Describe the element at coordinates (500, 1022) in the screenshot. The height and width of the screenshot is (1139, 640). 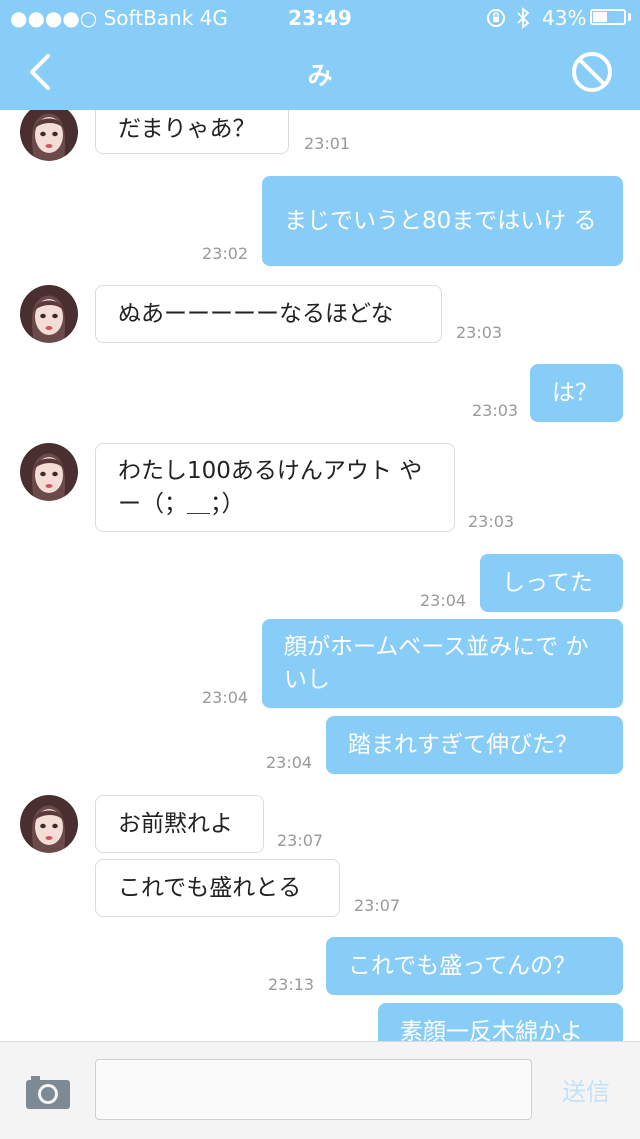
I see `outgoing-message-bubble: 素顔一反木綿かよ` at that location.